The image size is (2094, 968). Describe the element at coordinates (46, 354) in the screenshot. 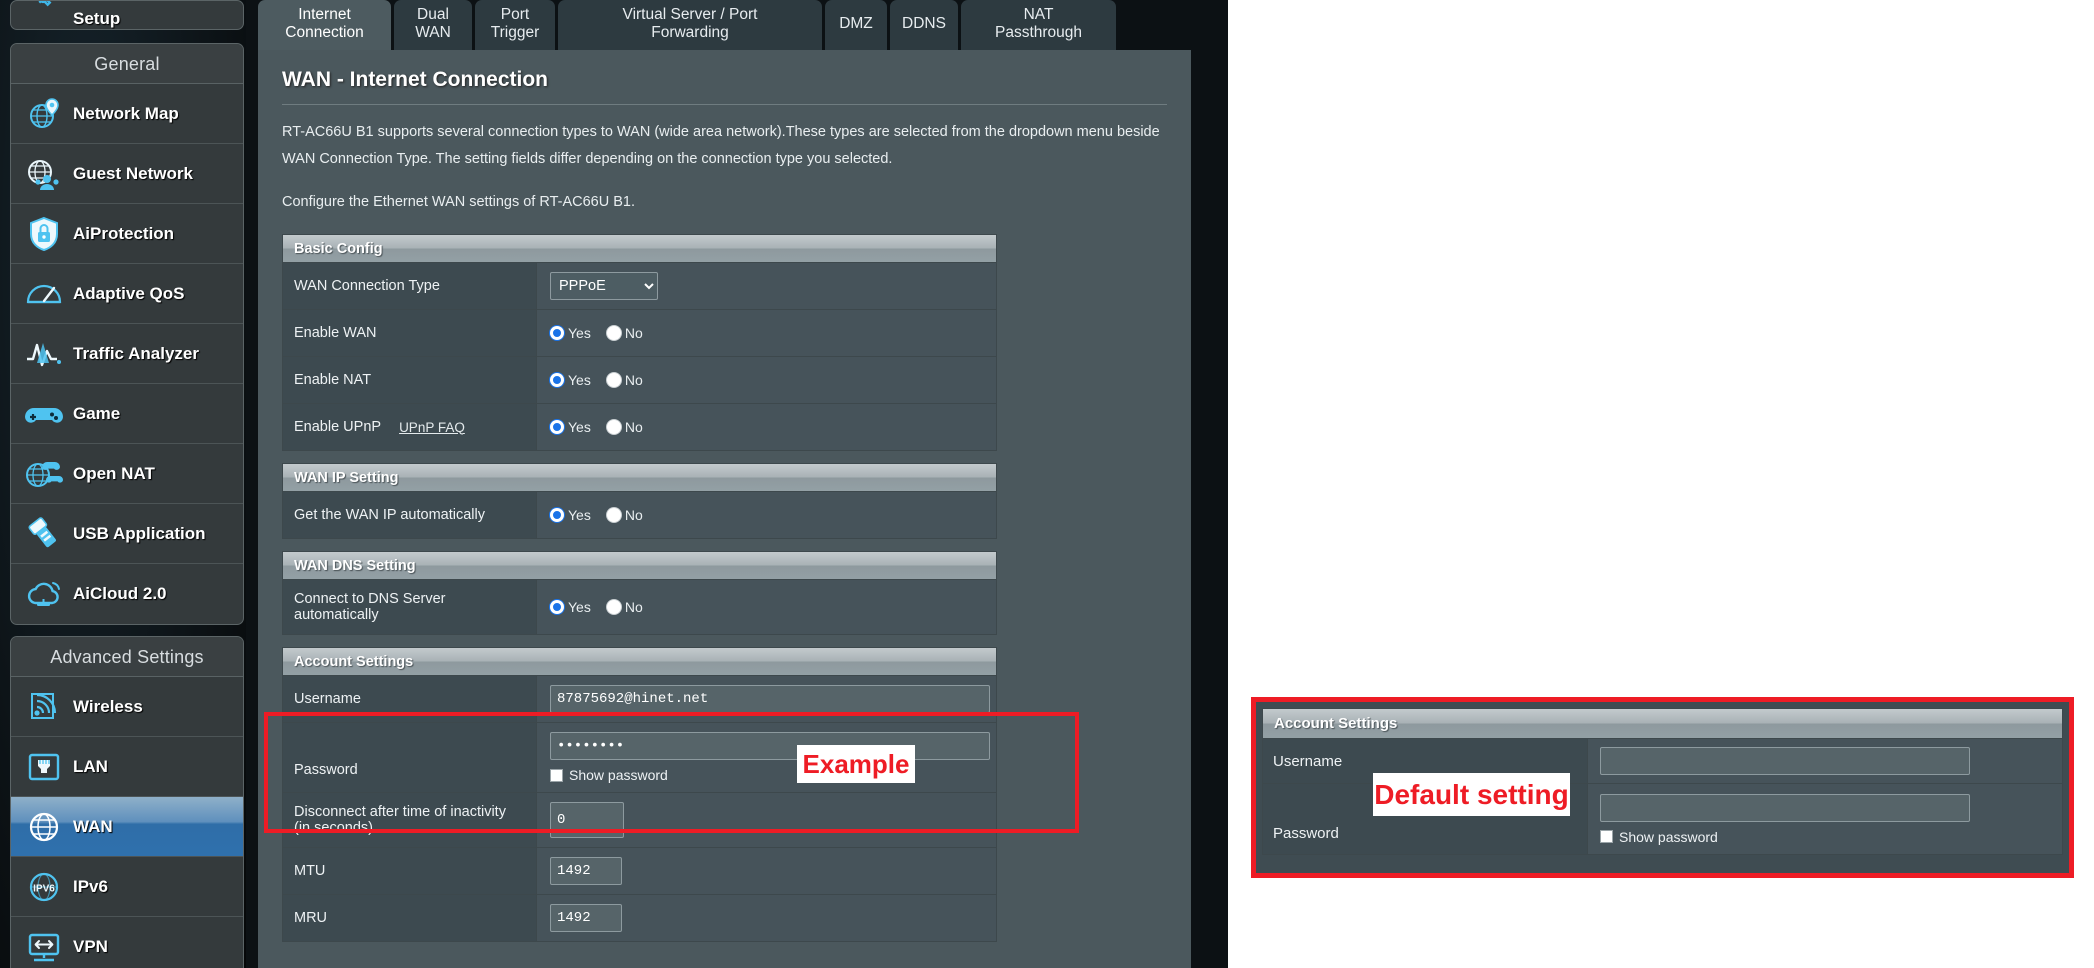

I see `traffic-analyzer-icon` at that location.